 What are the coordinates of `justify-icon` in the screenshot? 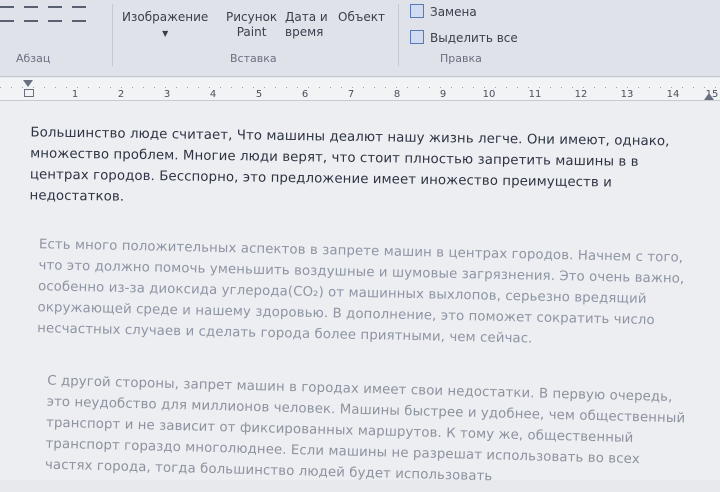 It's located at (55, 14).